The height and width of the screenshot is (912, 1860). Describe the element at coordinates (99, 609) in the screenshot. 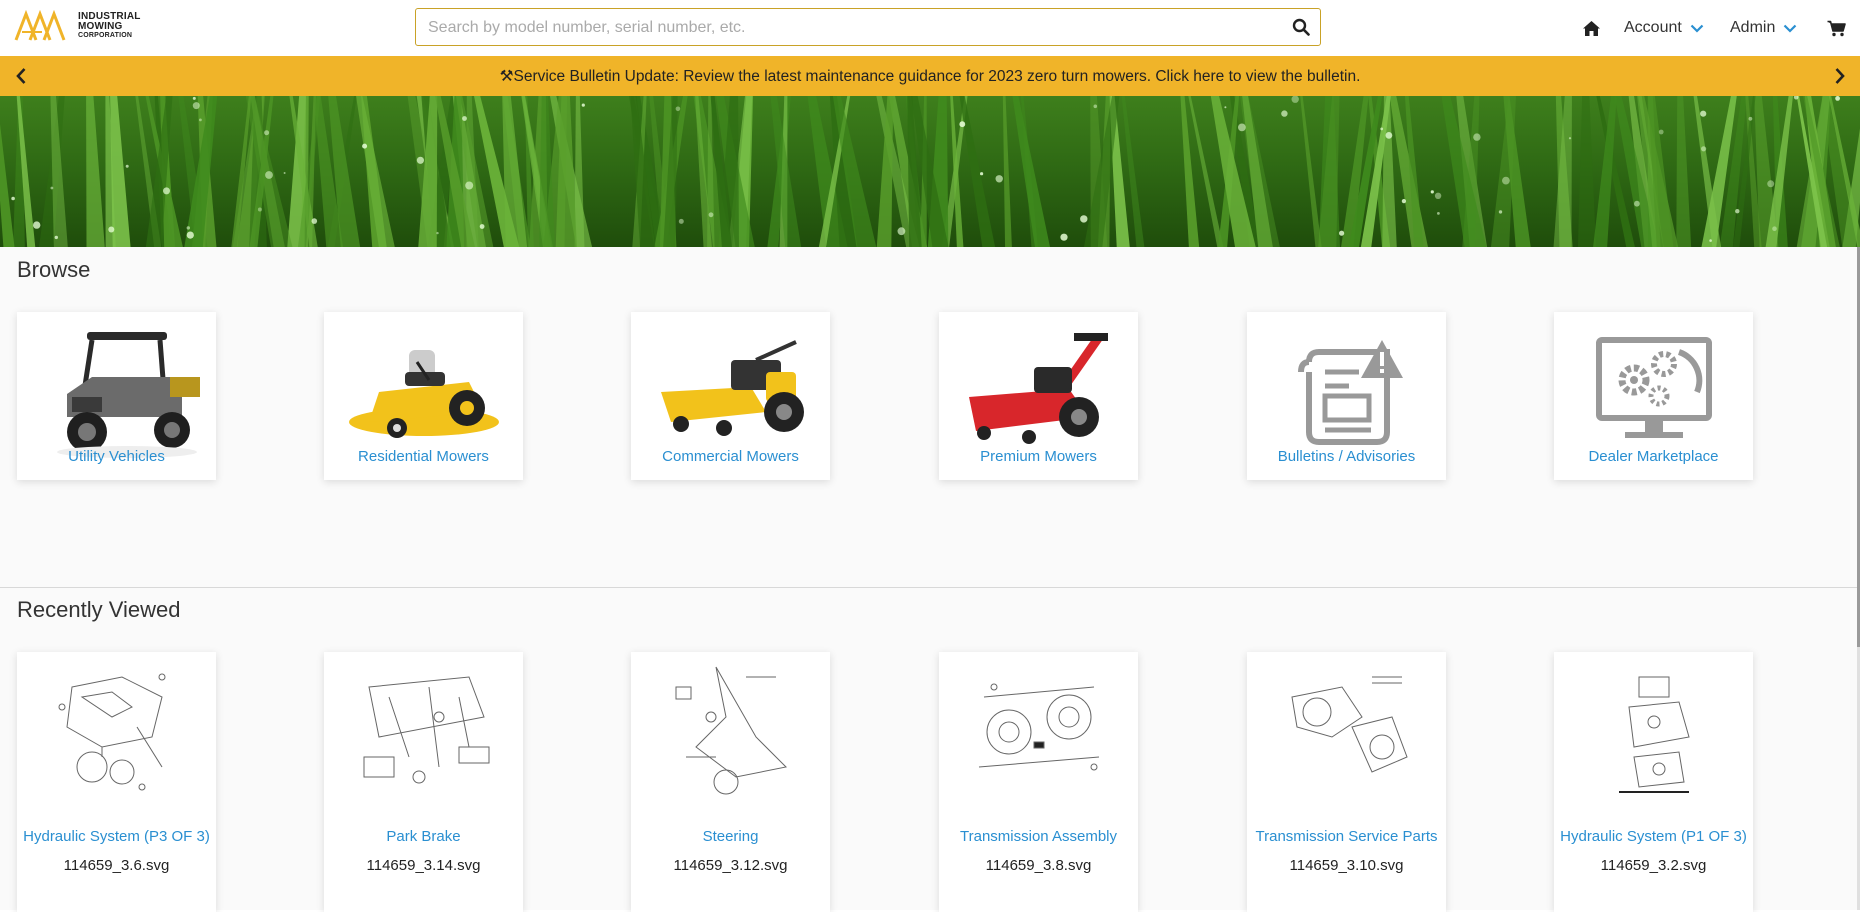

I see `recently-viewed-title: Recently Viewed` at that location.